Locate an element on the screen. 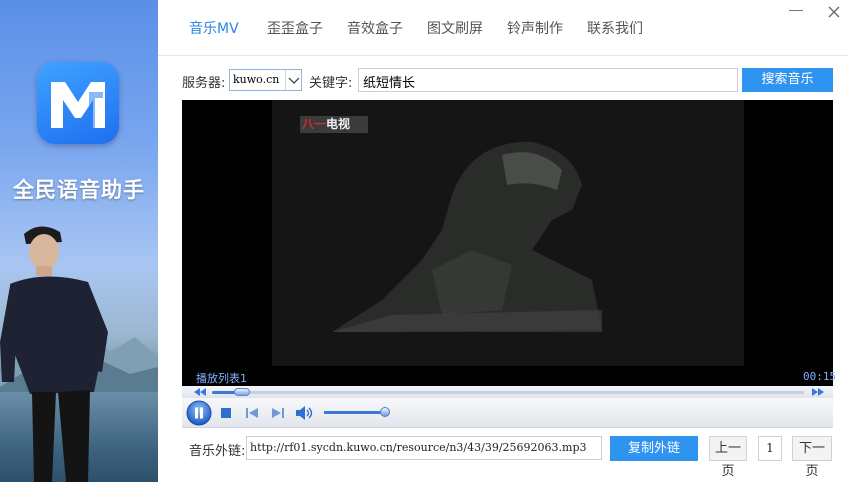  previous-page-button: 上一页 is located at coordinates (728, 457).